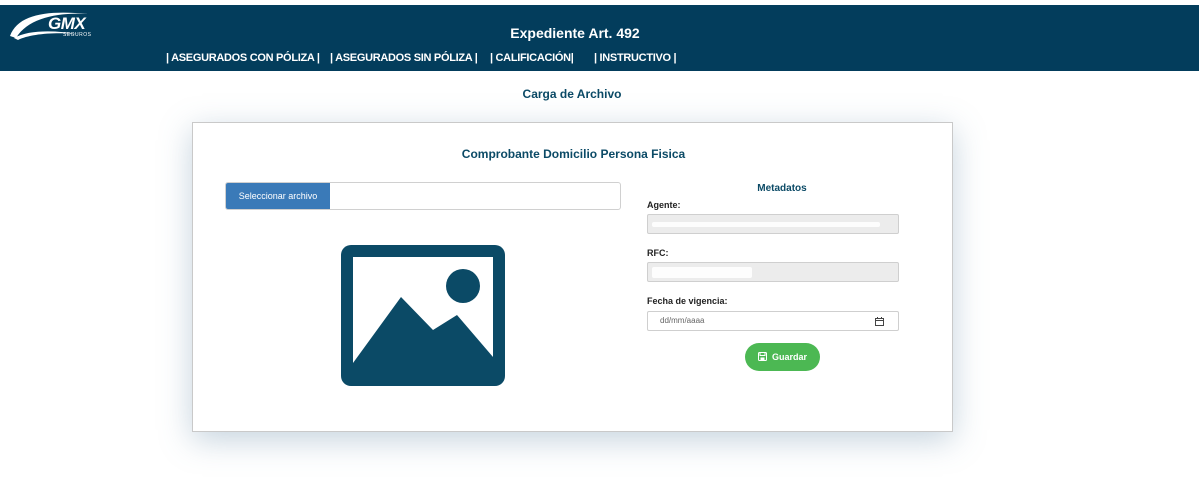 This screenshot has width=1199, height=501. I want to click on image-placeholder-icon, so click(423, 315).